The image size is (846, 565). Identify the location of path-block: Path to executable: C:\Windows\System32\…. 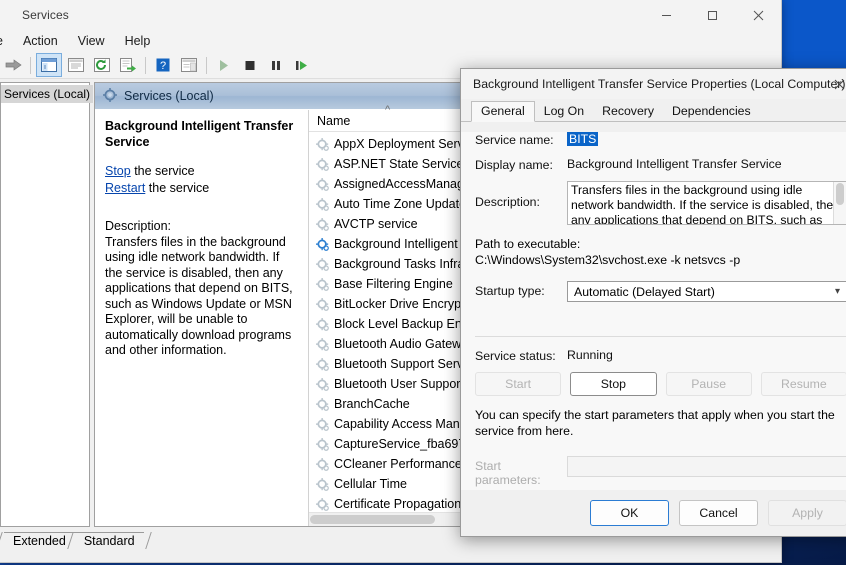
(653, 252).